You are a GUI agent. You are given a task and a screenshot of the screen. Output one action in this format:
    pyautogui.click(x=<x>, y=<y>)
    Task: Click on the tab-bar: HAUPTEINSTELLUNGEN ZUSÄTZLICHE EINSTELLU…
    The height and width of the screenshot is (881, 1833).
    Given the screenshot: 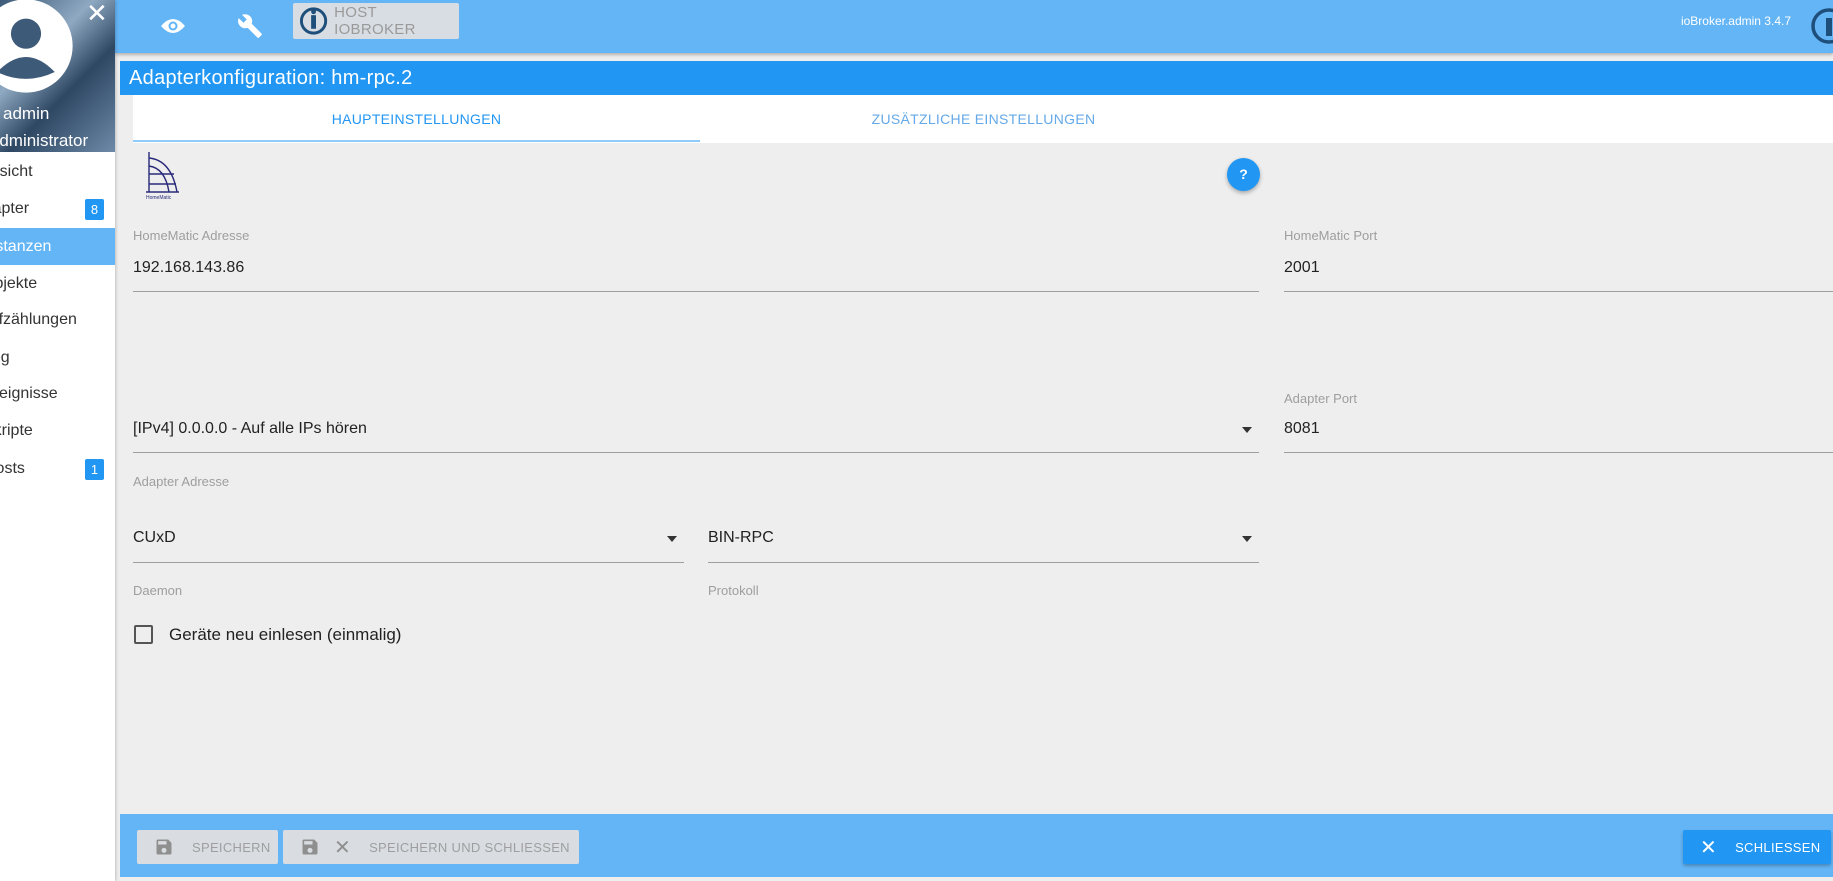 What is the action you would take?
    pyautogui.click(x=983, y=119)
    